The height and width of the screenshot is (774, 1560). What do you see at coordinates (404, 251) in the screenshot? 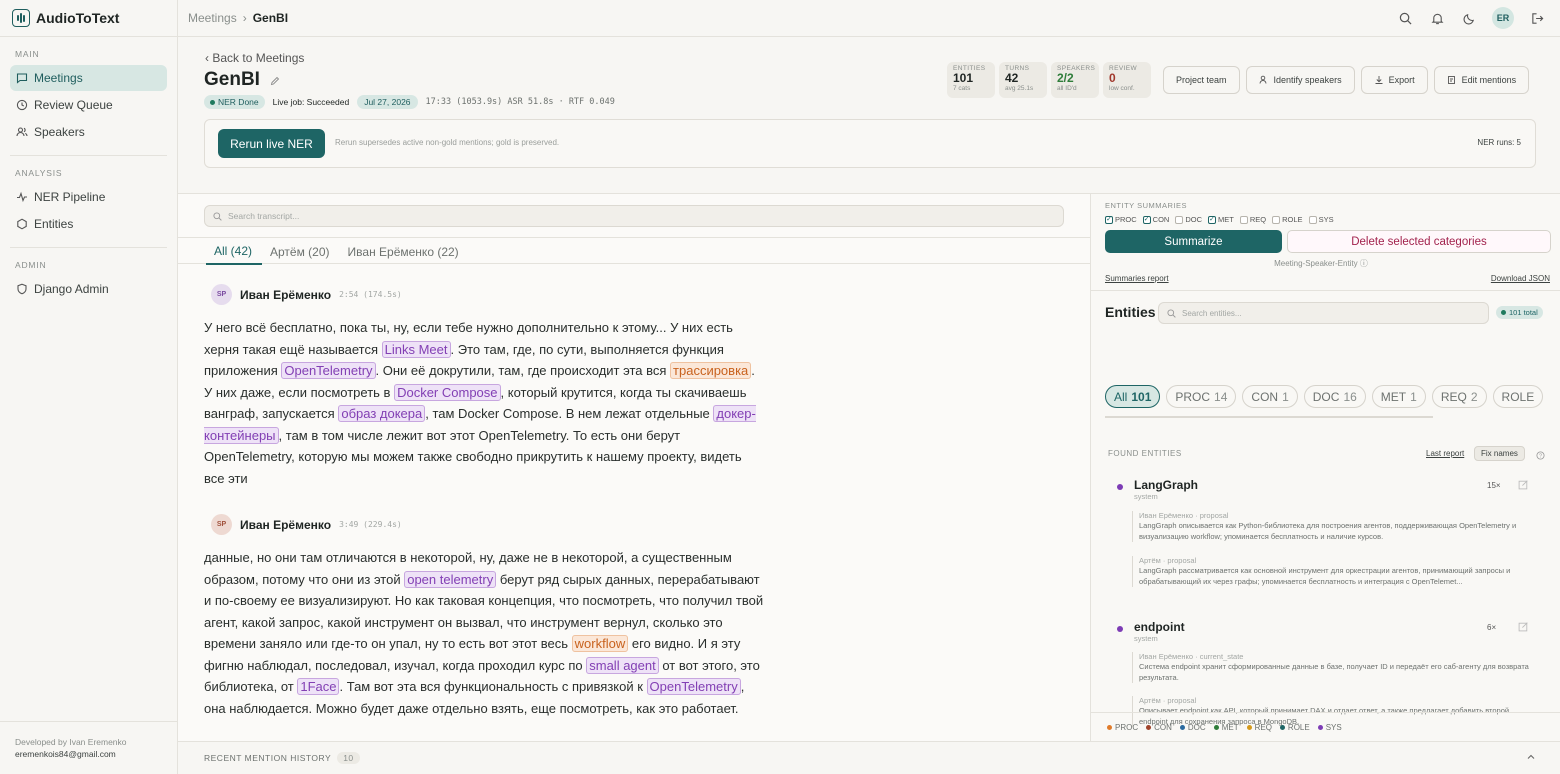
I see `tab-ivan: Иван Ерёменко (22)` at bounding box center [404, 251].